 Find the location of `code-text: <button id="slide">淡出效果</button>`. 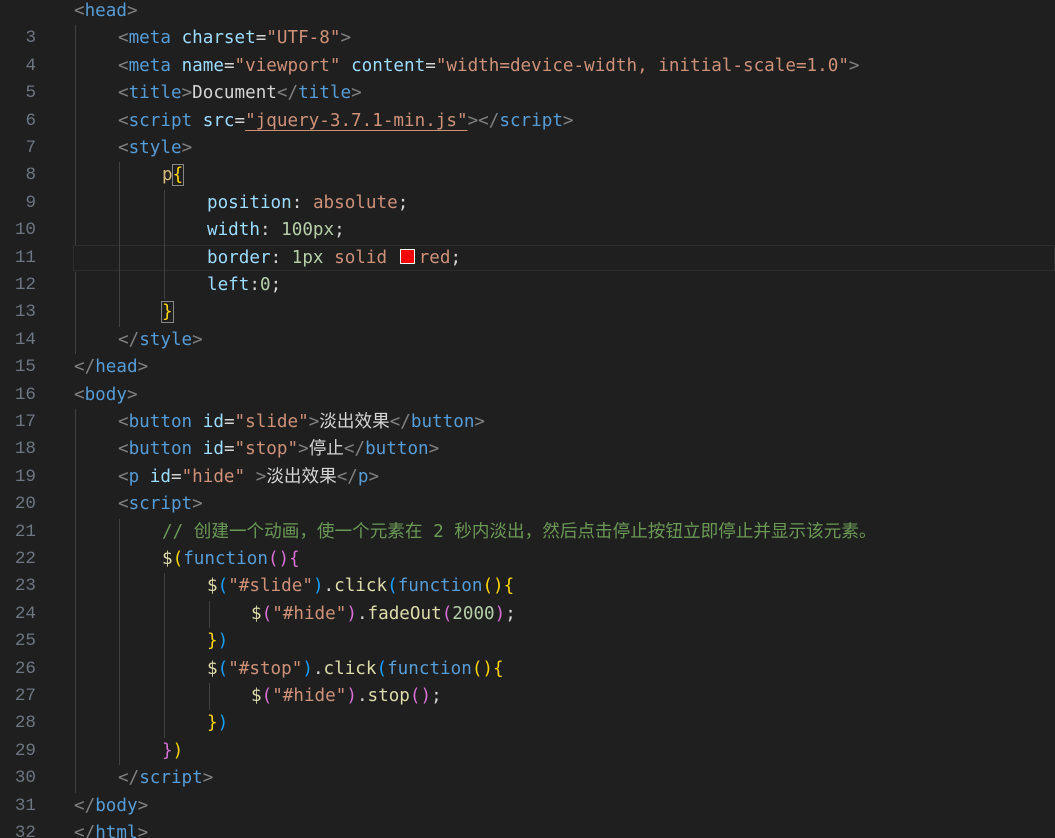

code-text: <button id="slide">淡出效果</button> is located at coordinates (302, 422).